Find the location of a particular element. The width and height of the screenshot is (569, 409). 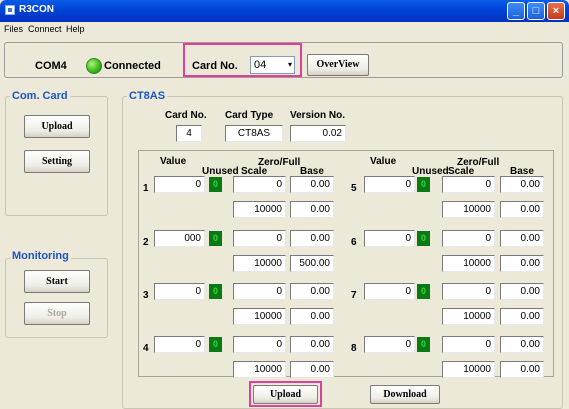

menu-connect: Connect is located at coordinates (45, 29).